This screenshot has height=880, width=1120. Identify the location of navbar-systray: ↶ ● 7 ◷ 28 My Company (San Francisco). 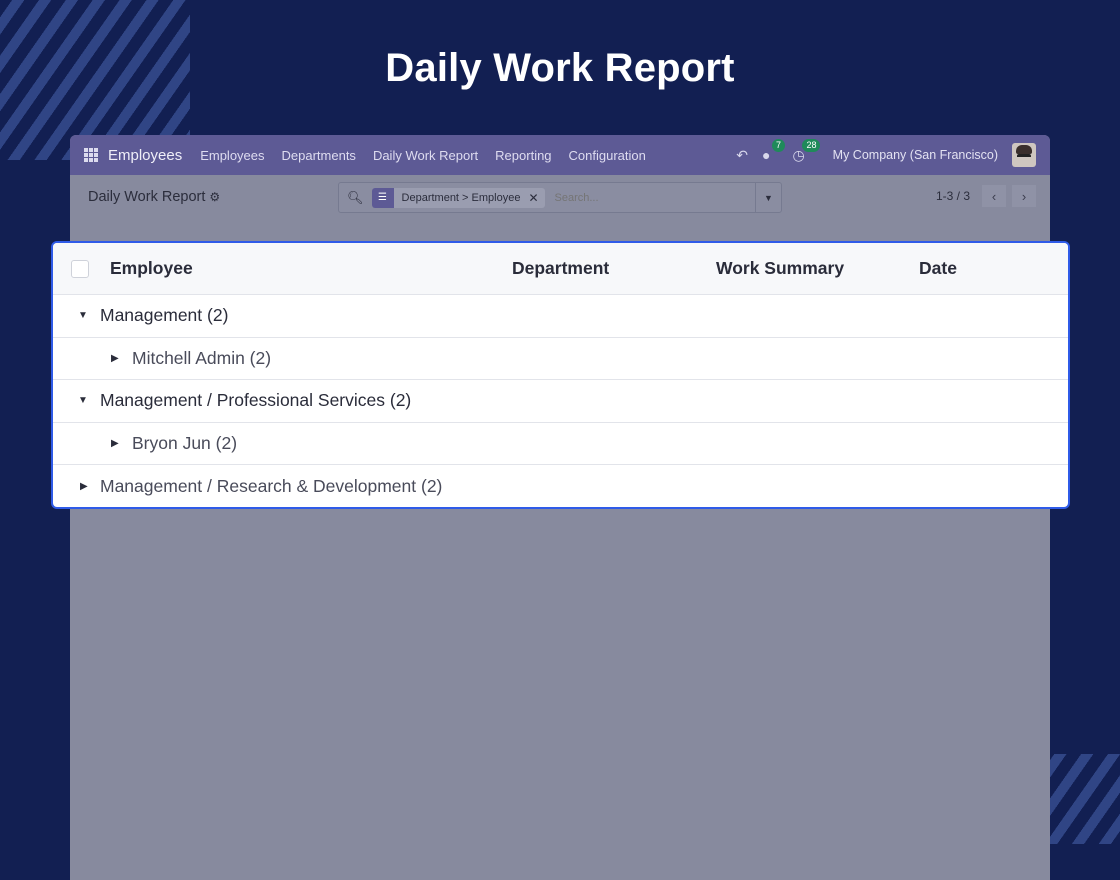
(886, 152).